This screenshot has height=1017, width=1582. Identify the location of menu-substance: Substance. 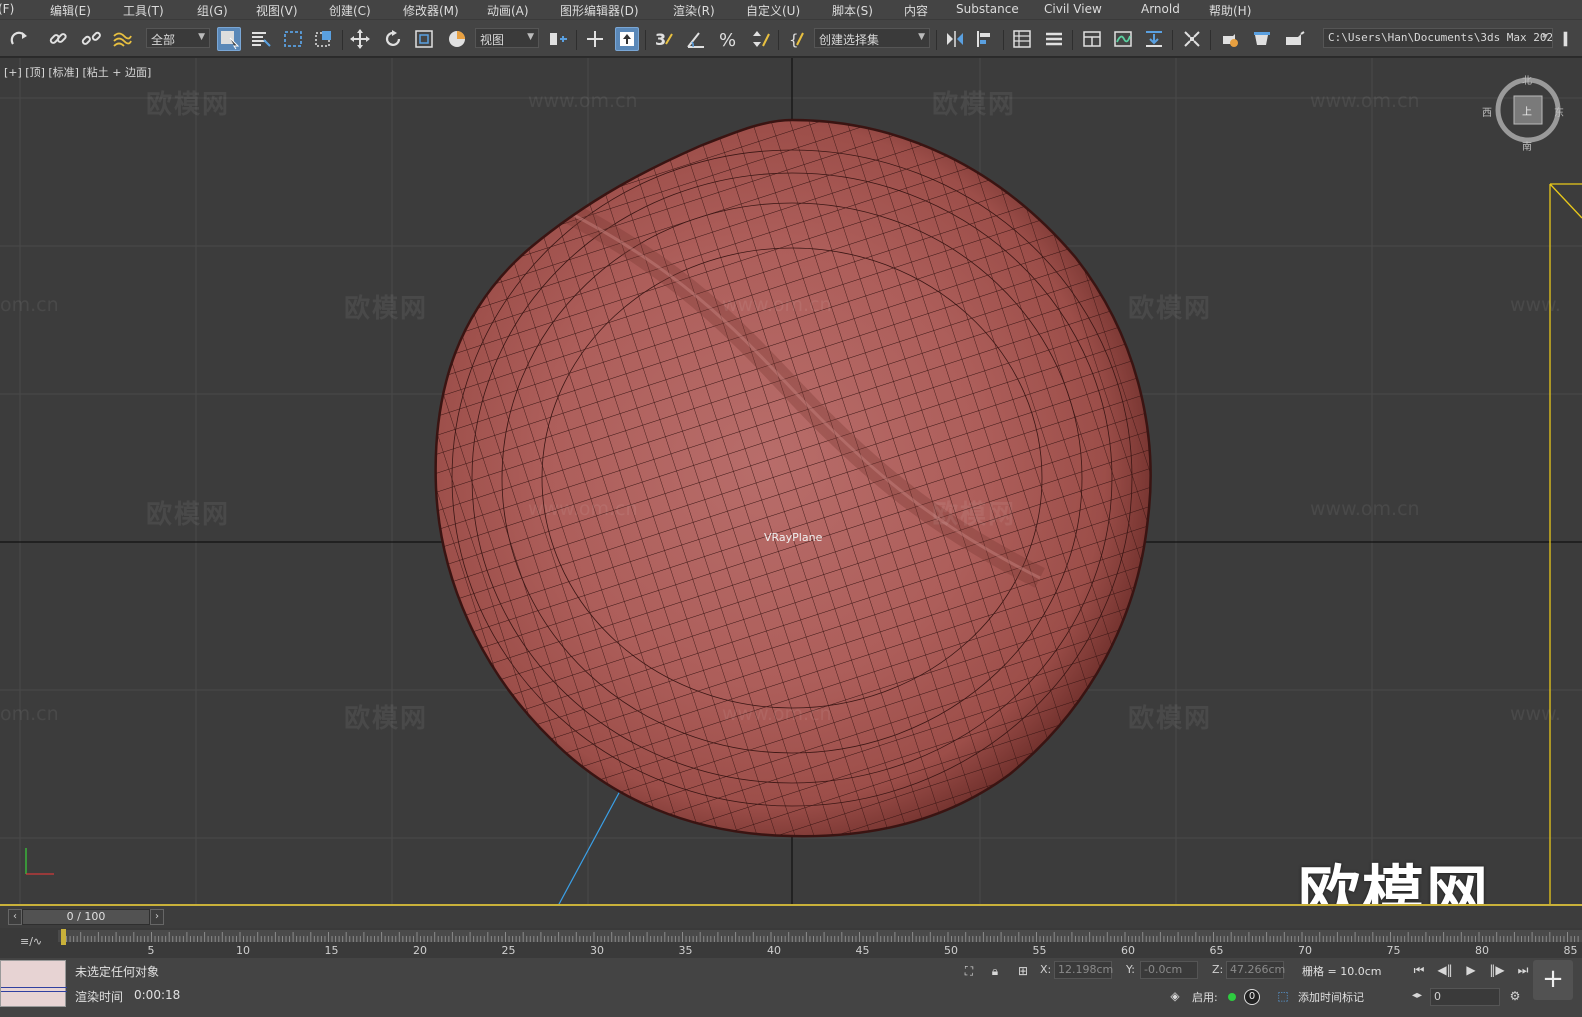
(987, 9).